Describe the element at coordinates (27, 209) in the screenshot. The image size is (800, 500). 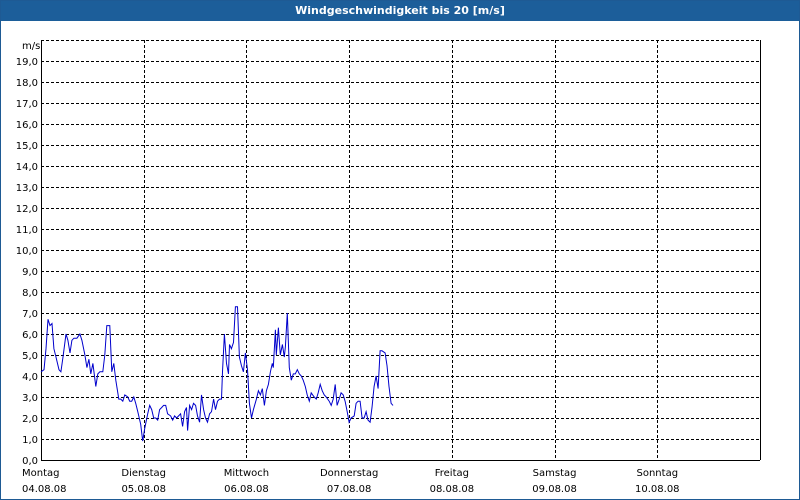
I see `y-tick-label: 12,0` at that location.